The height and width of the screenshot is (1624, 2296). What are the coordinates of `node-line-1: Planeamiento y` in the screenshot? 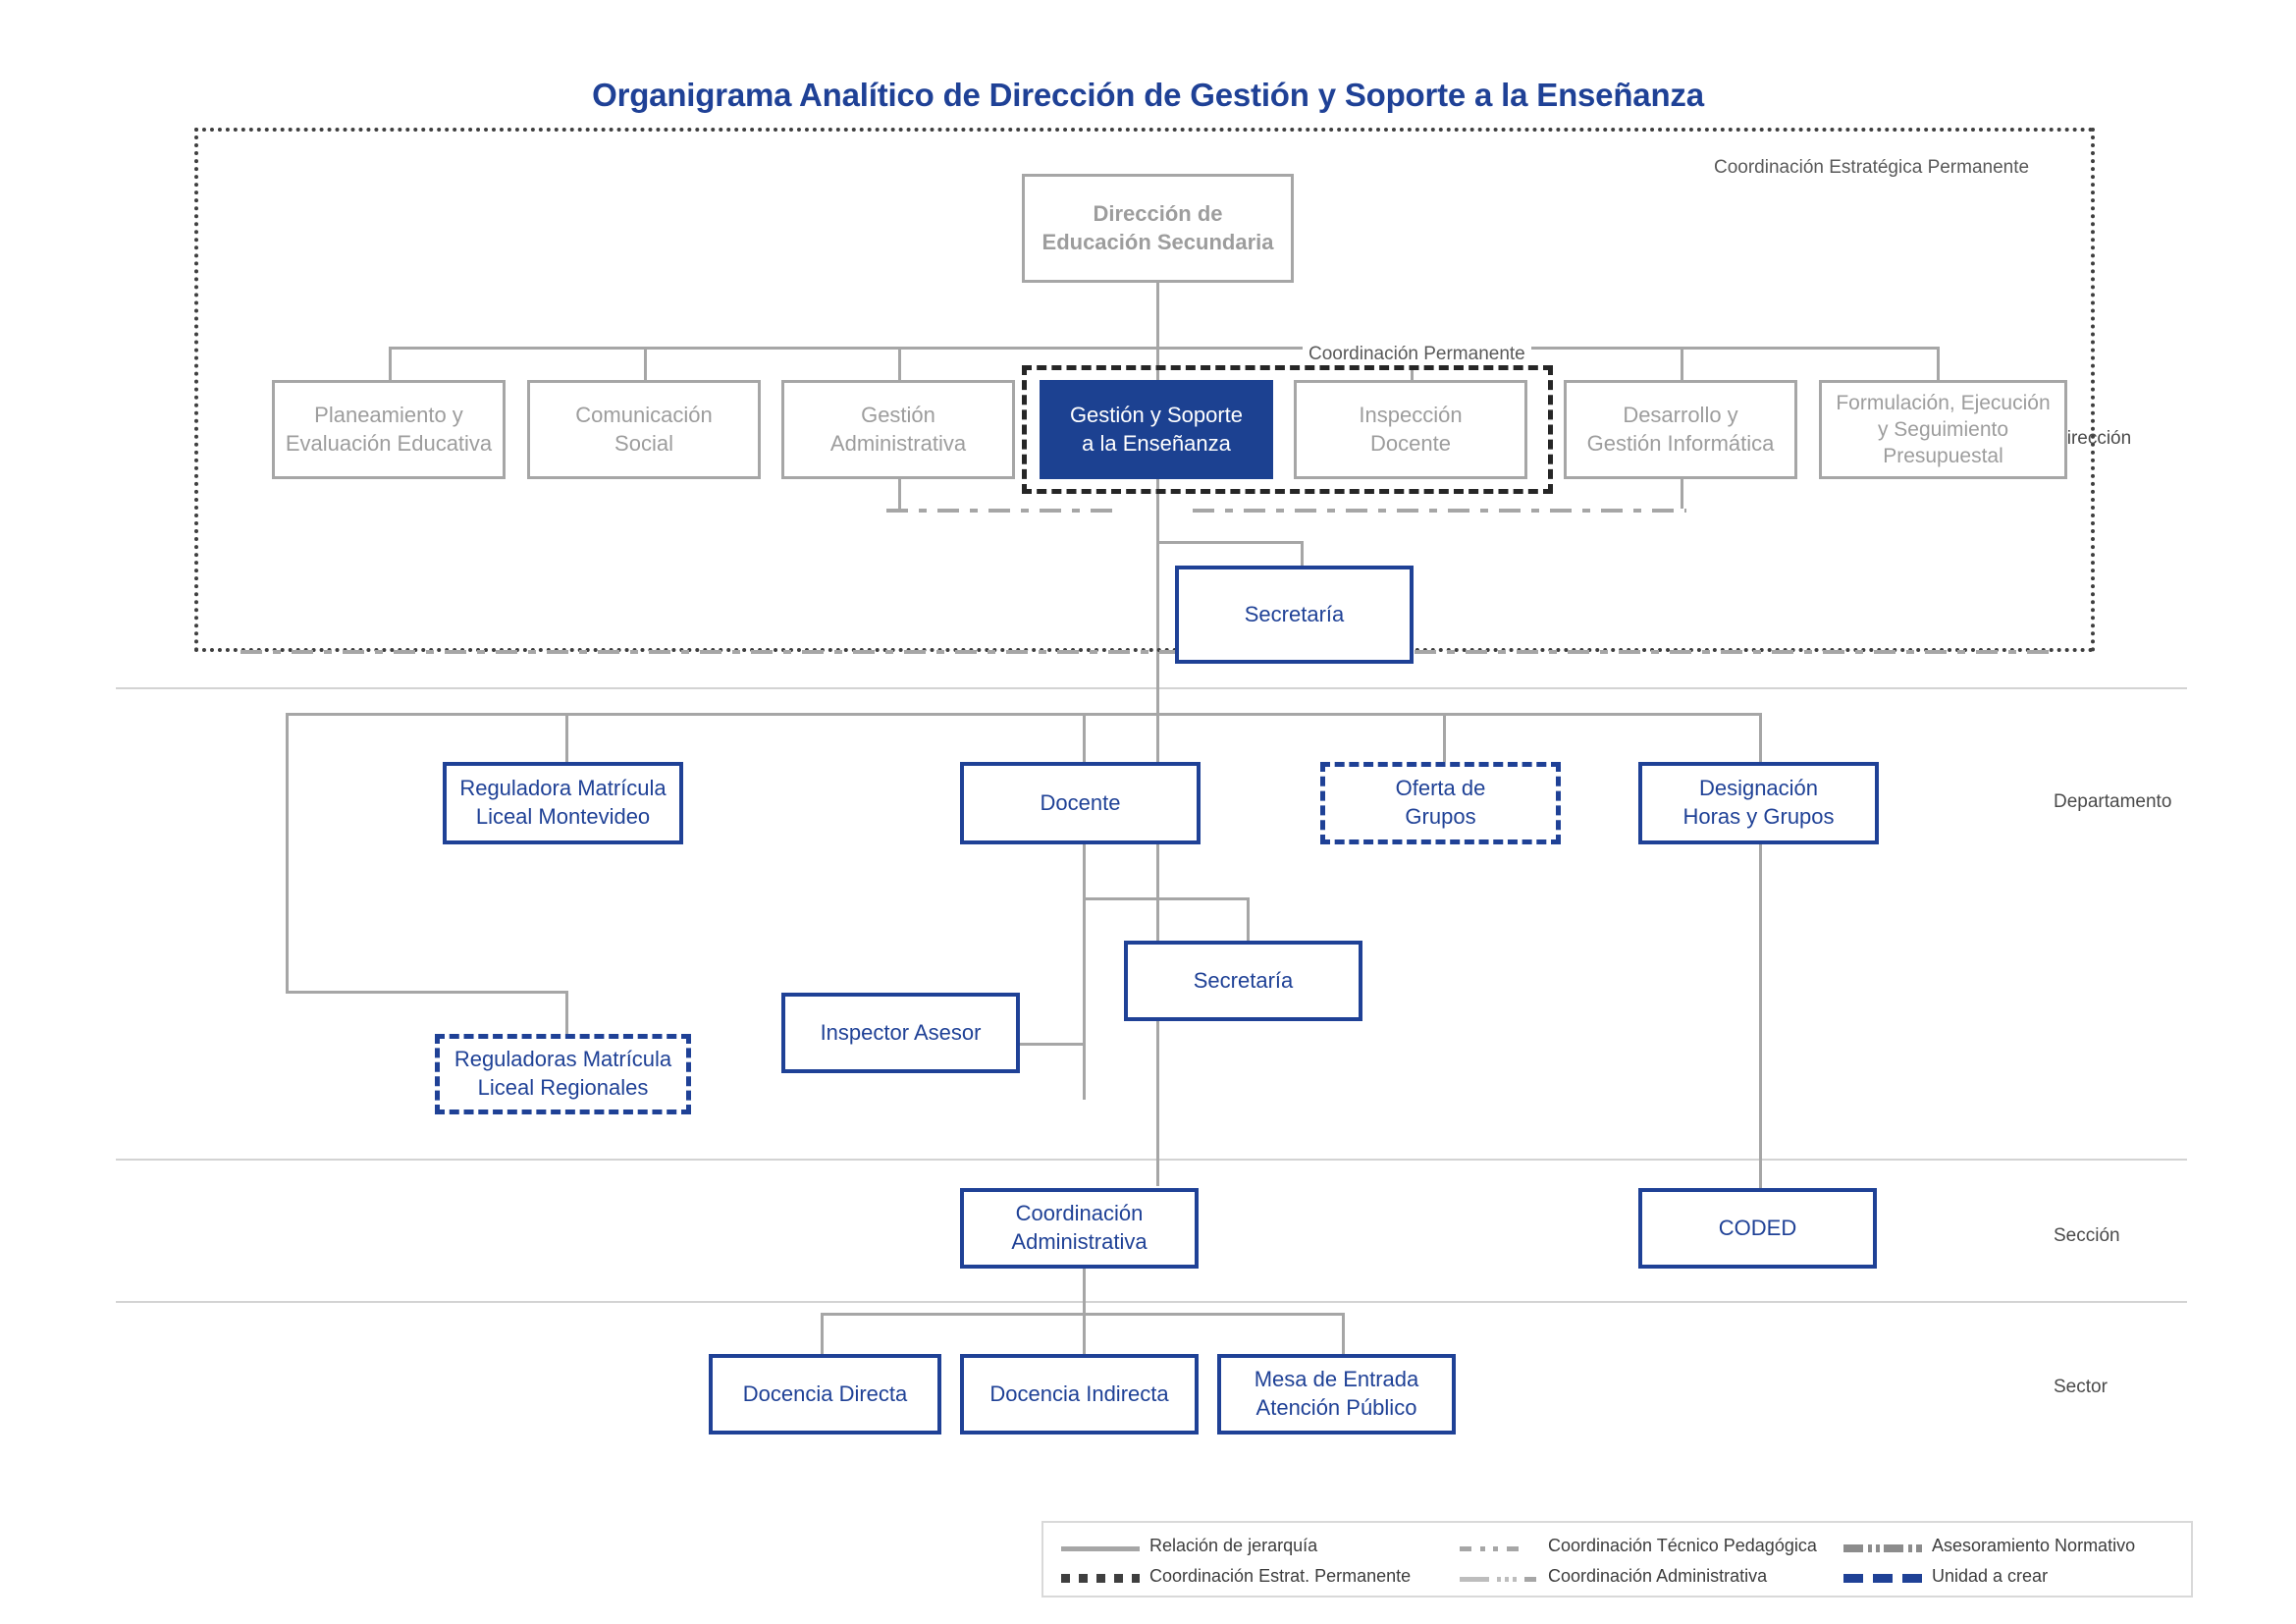 It's located at (388, 414).